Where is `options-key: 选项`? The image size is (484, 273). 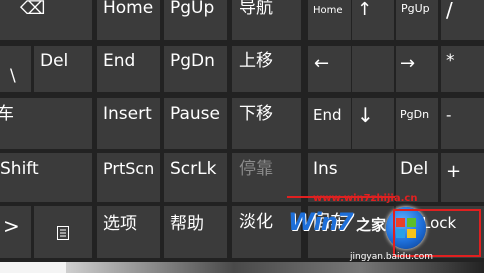 options-key: 选项 is located at coordinates (128, 232).